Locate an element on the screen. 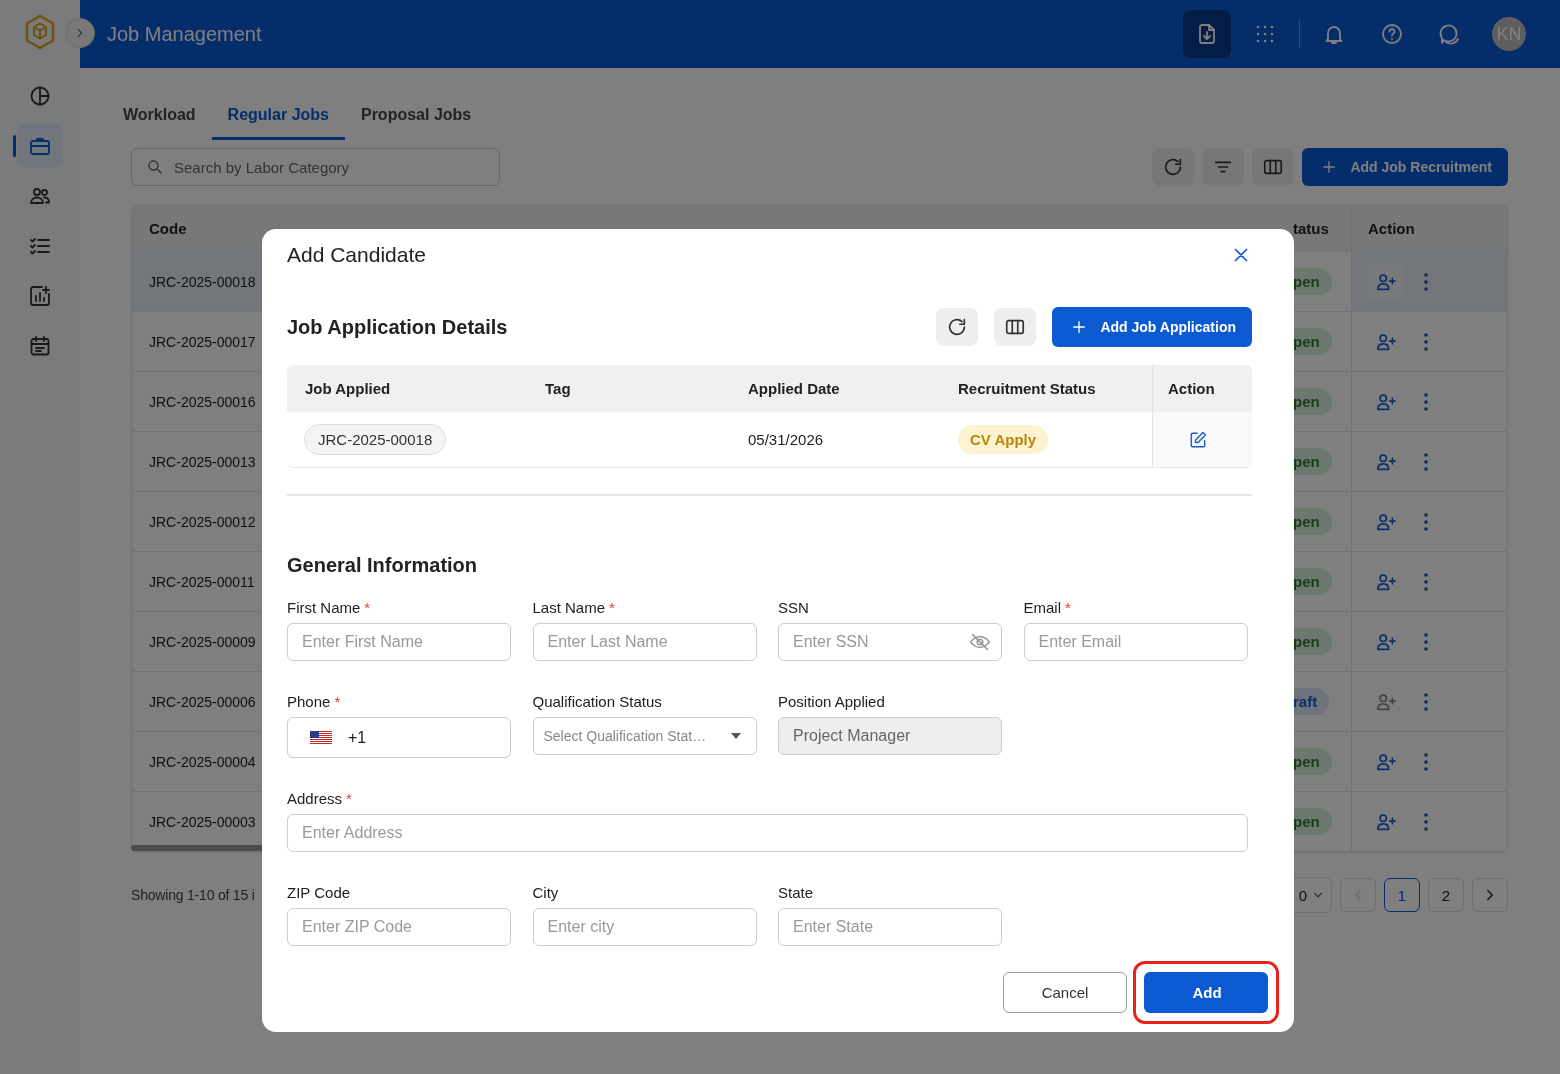  filter-button is located at coordinates (1223, 167).